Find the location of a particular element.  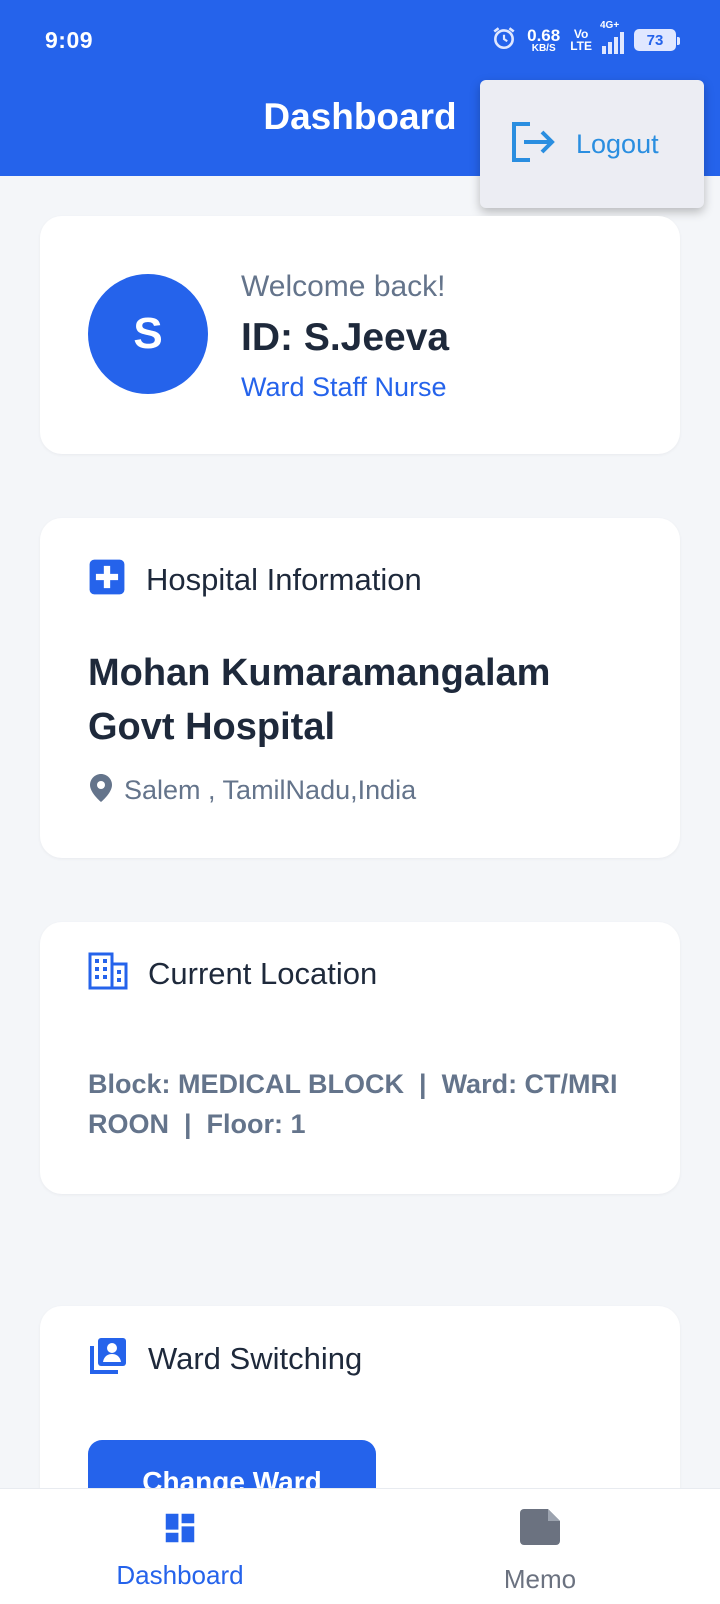

location-card-header: Current Location is located at coordinates (232, 973).